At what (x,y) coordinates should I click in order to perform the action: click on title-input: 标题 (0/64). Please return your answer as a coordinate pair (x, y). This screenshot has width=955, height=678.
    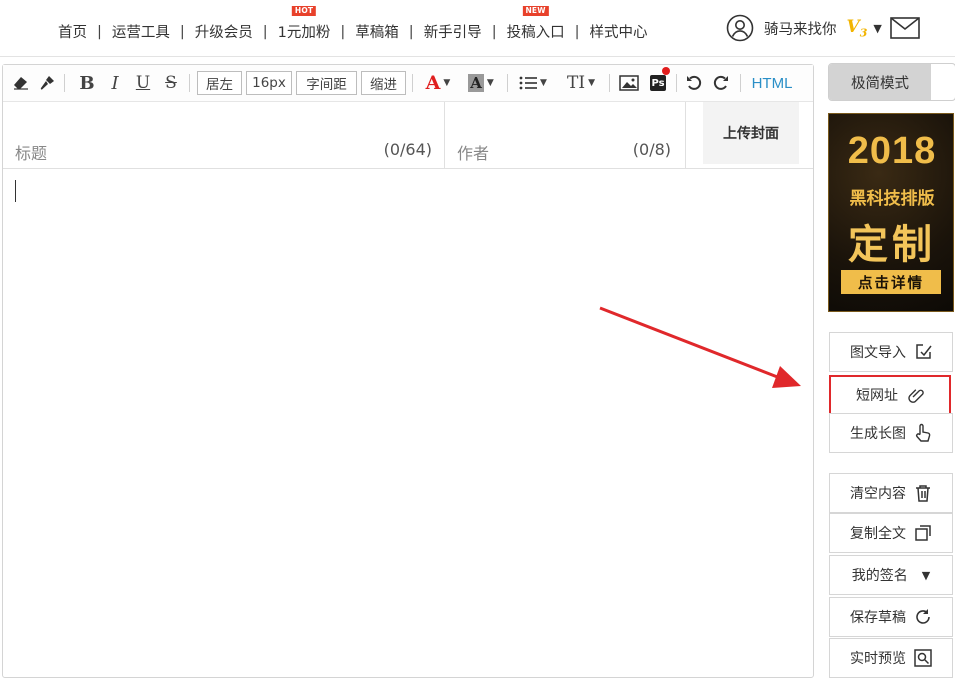
    Looking at the image, I should click on (224, 135).